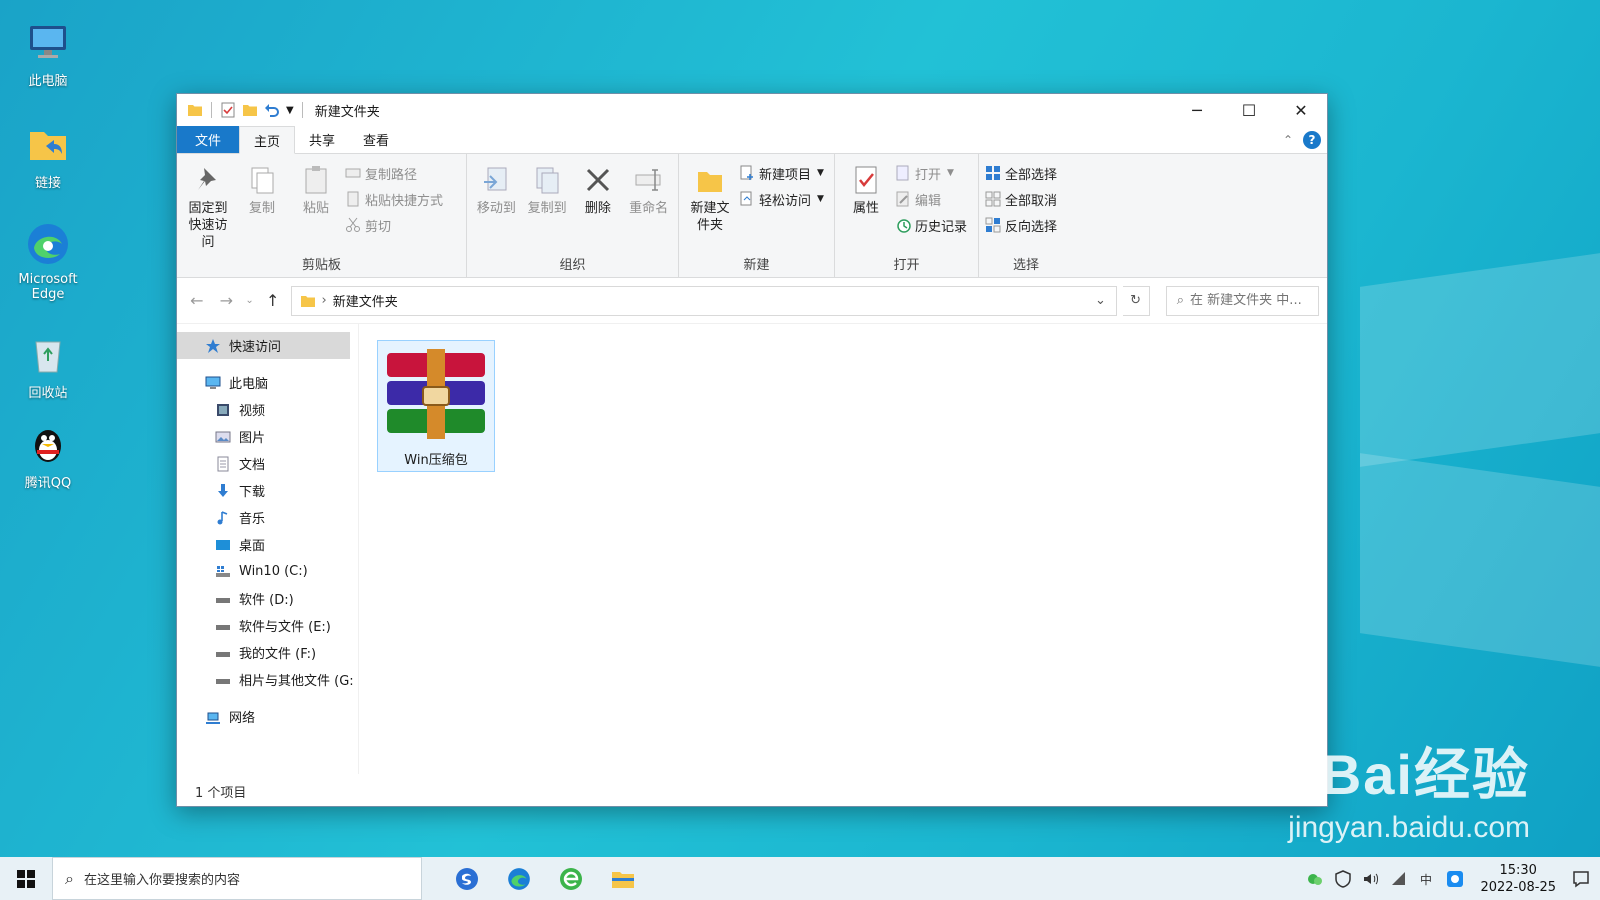 The width and height of the screenshot is (1600, 900). What do you see at coordinates (223, 654) in the screenshot?
I see `drive-icon` at bounding box center [223, 654].